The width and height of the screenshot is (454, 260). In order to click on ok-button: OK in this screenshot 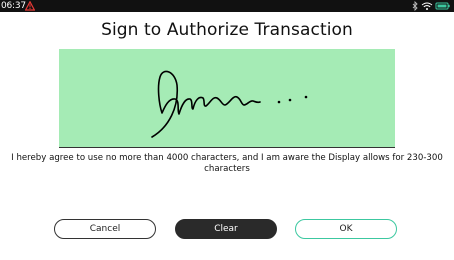, I will do `click(346, 229)`.